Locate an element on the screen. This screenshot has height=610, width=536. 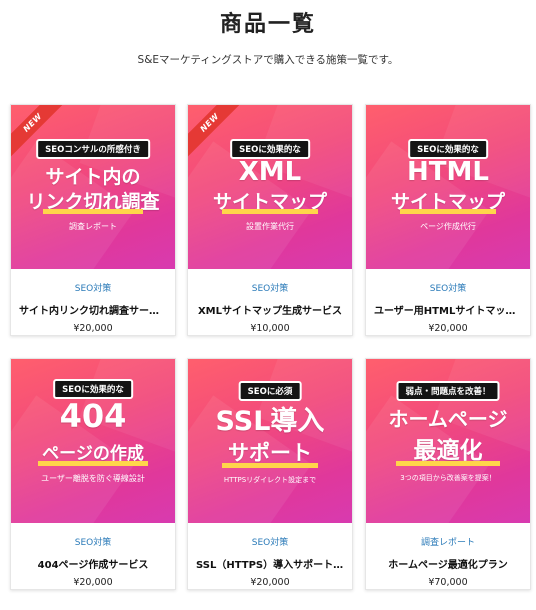
thumb-headline-1: 404 is located at coordinates (93, 416).